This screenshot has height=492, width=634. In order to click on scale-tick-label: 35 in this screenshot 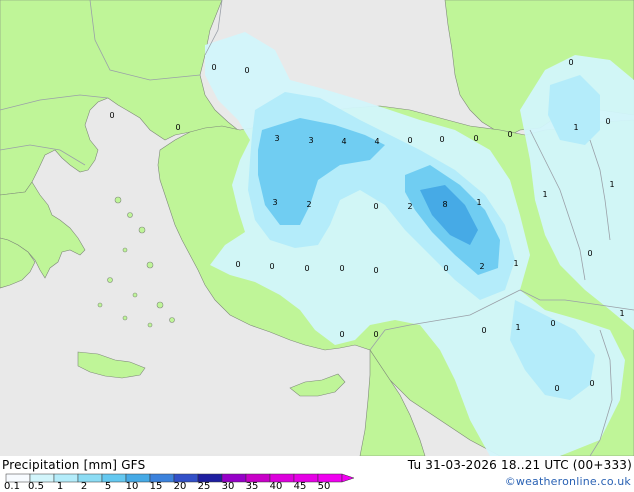, I will do `click(252, 486)`.